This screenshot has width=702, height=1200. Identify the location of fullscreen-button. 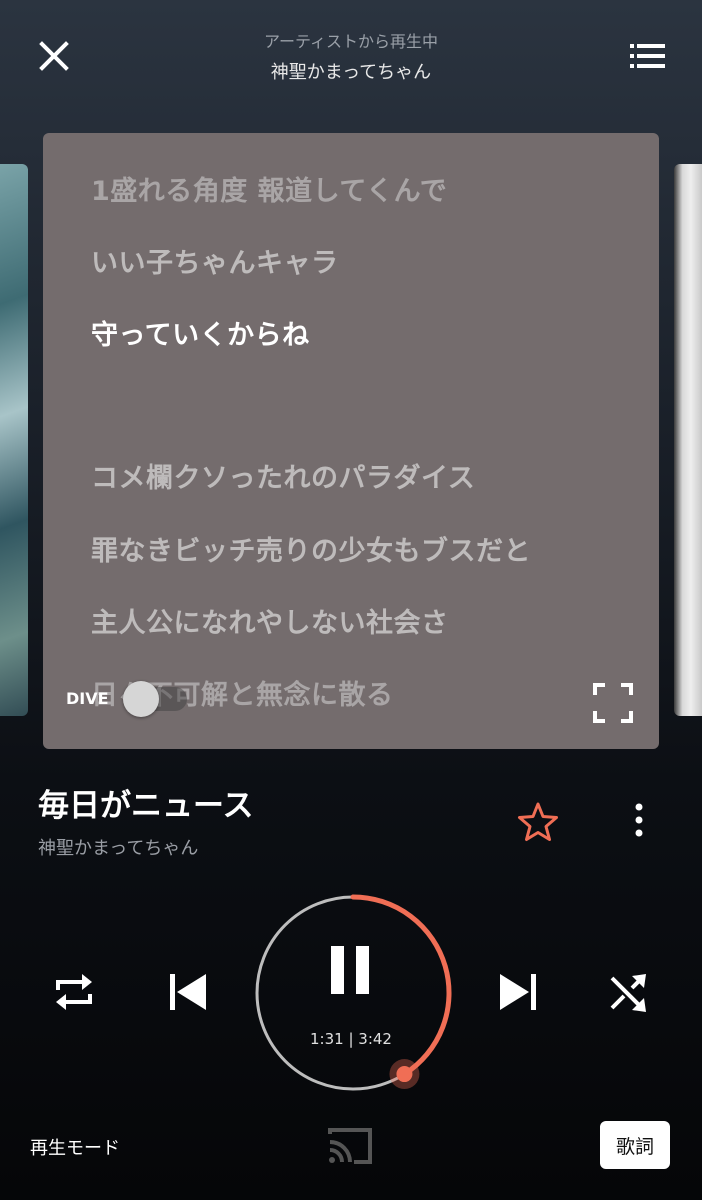
(613, 703).